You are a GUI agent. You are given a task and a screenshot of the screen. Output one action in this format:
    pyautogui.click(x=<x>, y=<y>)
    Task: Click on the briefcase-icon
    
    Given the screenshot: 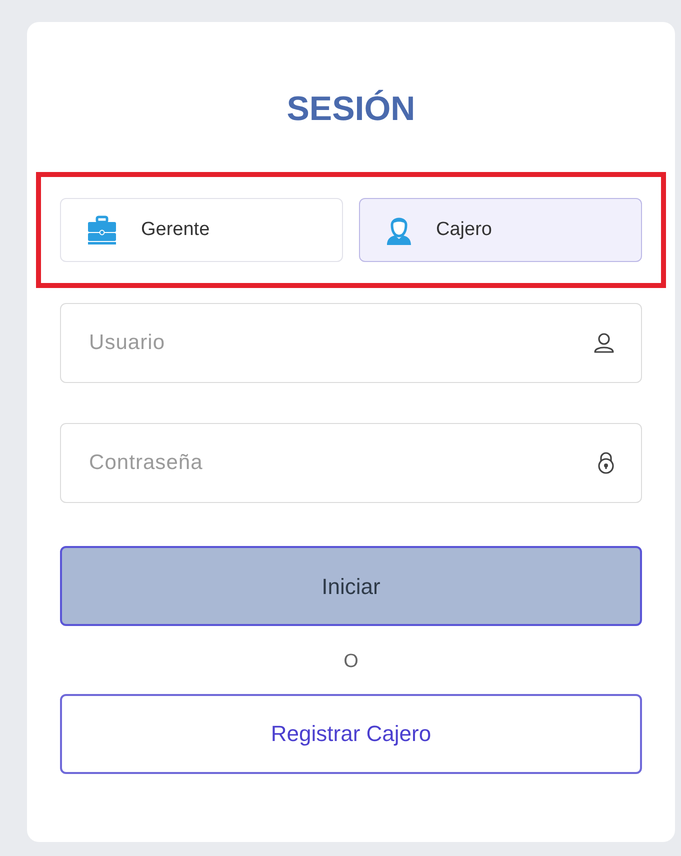 What is the action you would take?
    pyautogui.click(x=102, y=230)
    